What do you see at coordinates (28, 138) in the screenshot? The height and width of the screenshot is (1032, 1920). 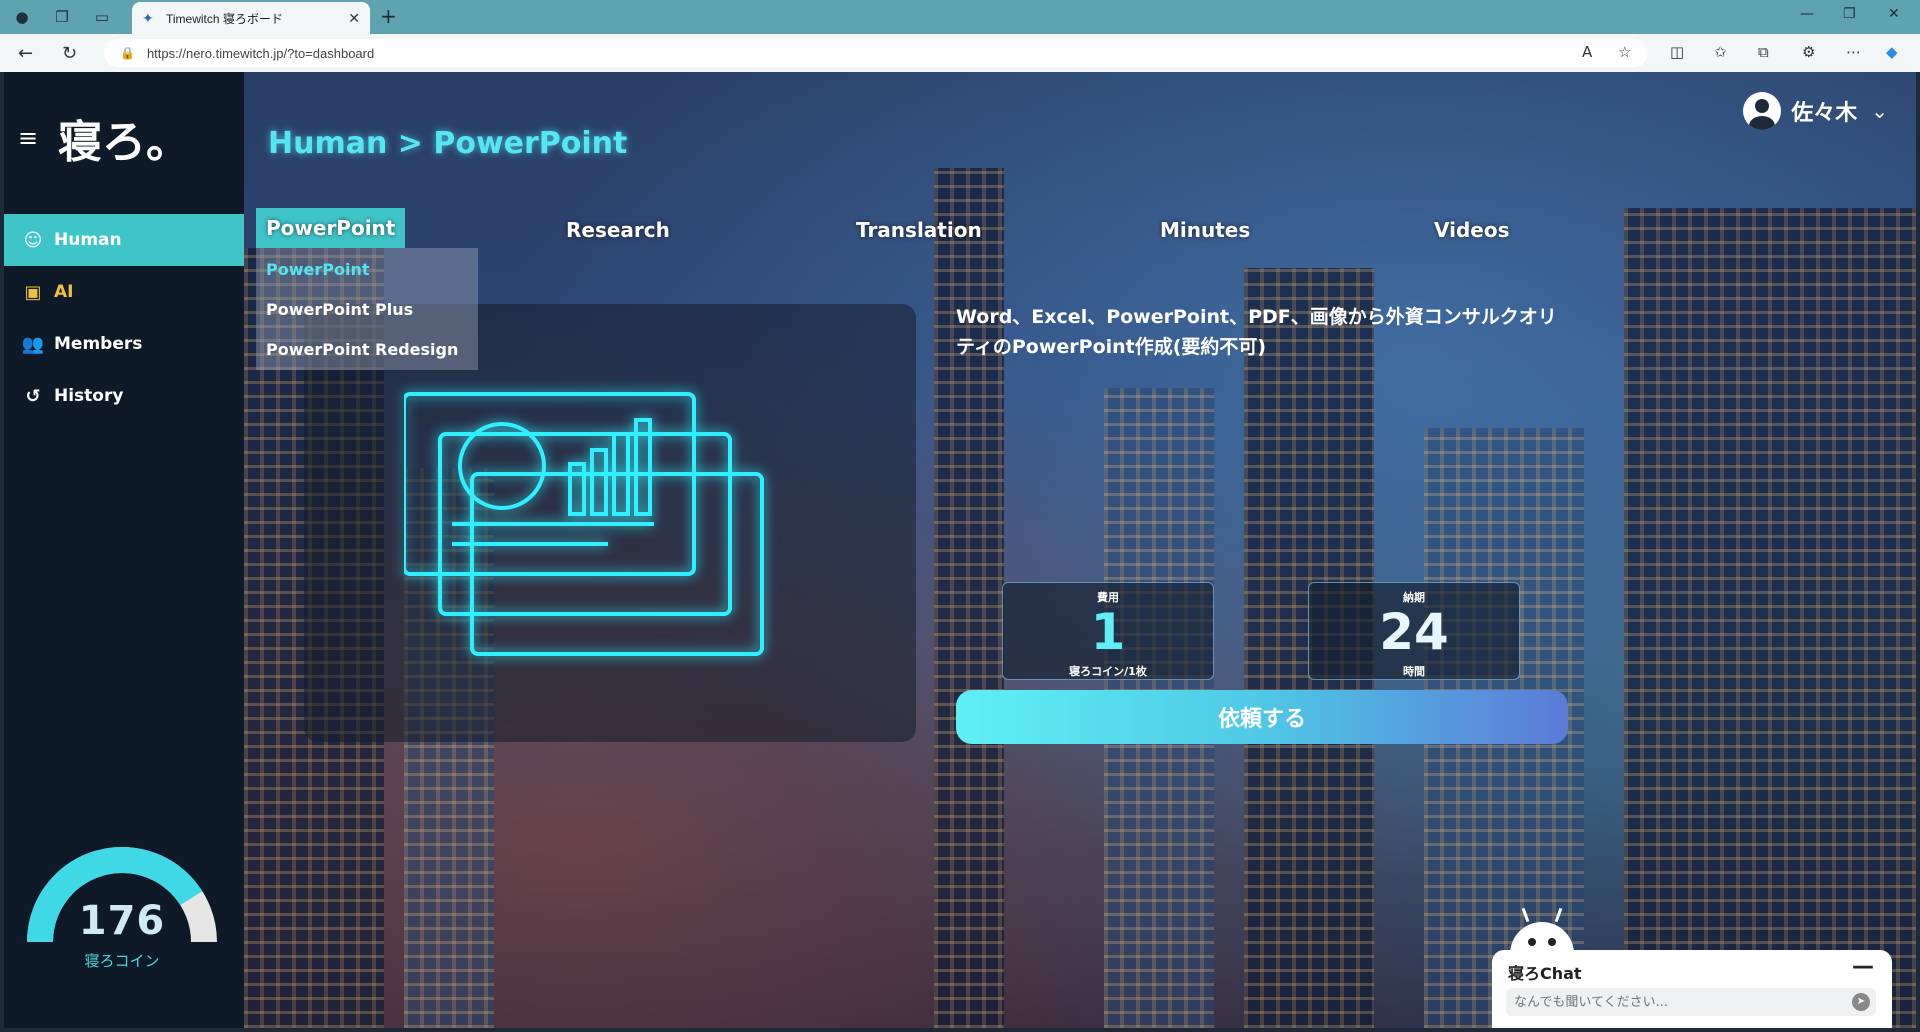 I see `hamburger-menu-icon: ≡` at bounding box center [28, 138].